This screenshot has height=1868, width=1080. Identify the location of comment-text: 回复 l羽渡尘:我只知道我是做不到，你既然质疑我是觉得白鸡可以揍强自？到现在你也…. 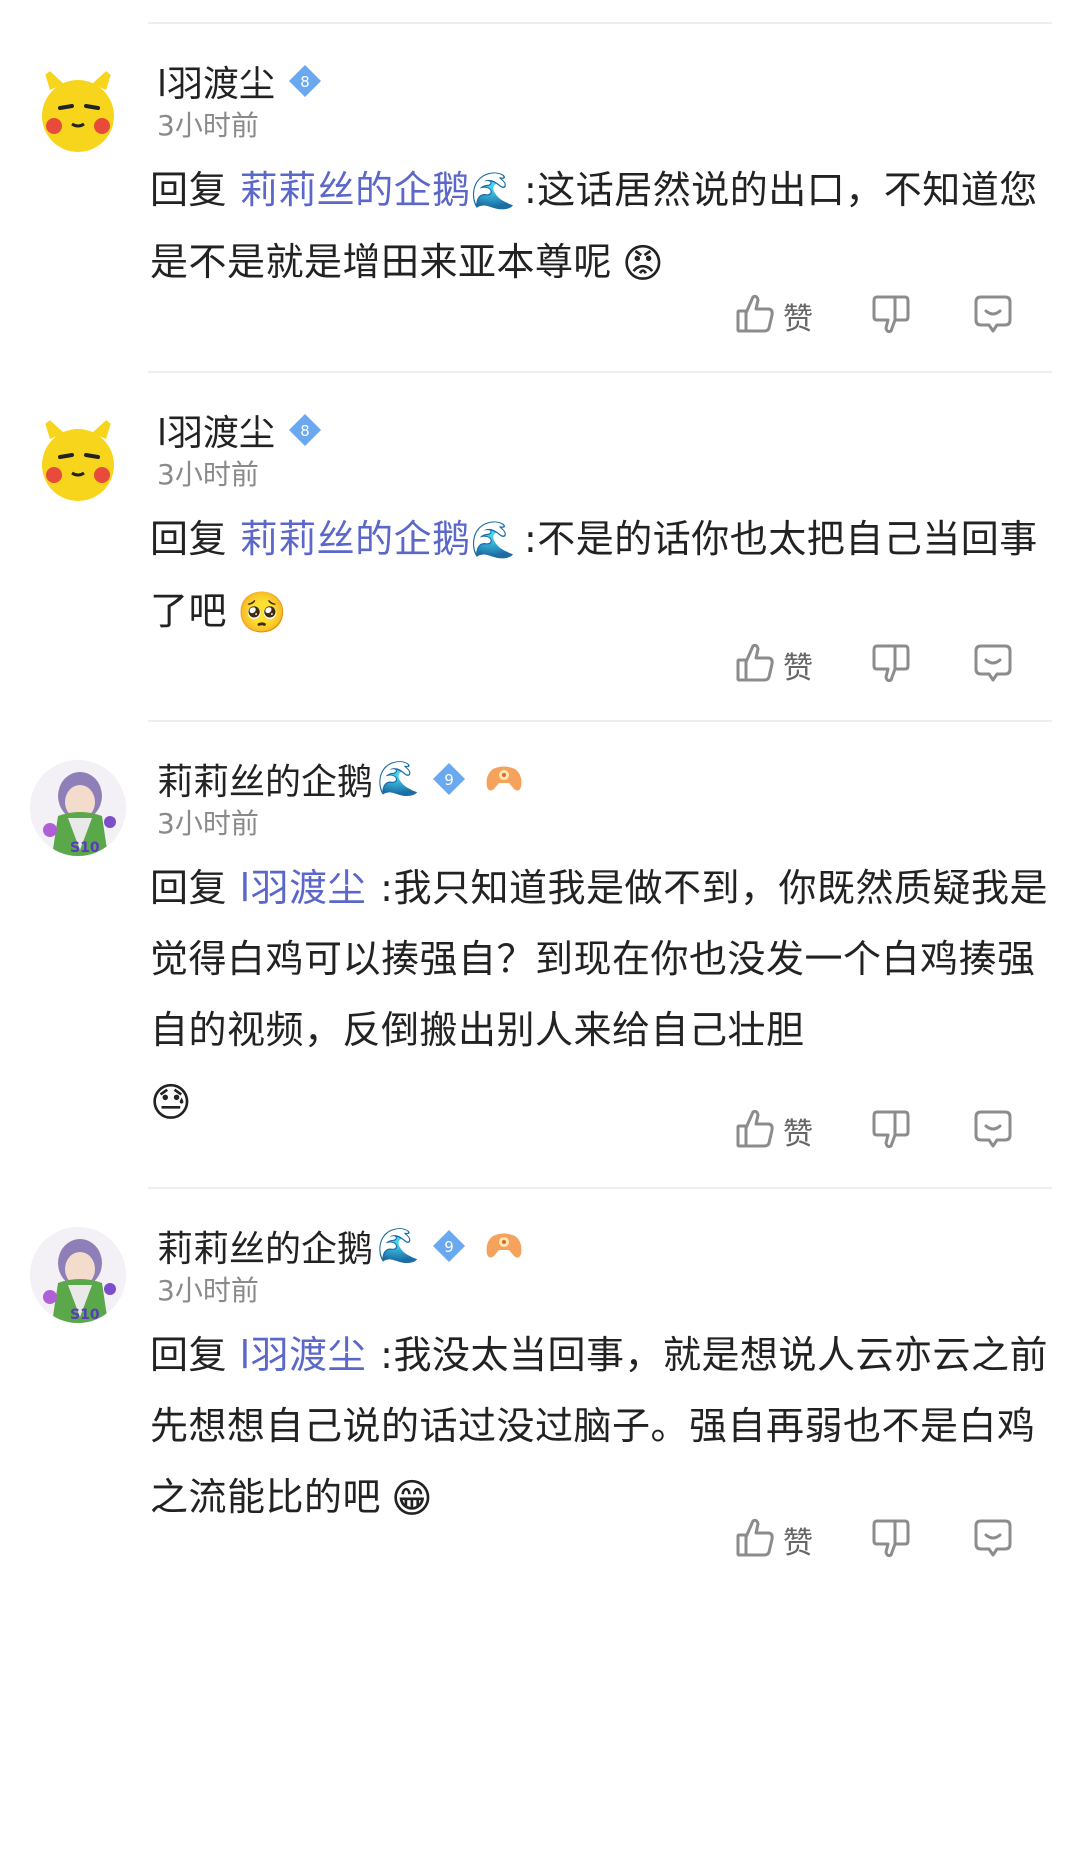
(602, 996).